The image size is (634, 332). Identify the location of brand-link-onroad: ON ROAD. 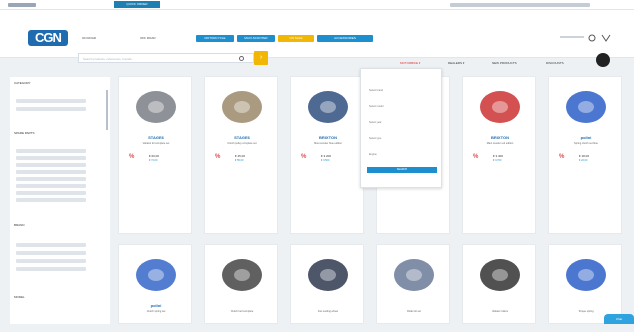
(89, 38).